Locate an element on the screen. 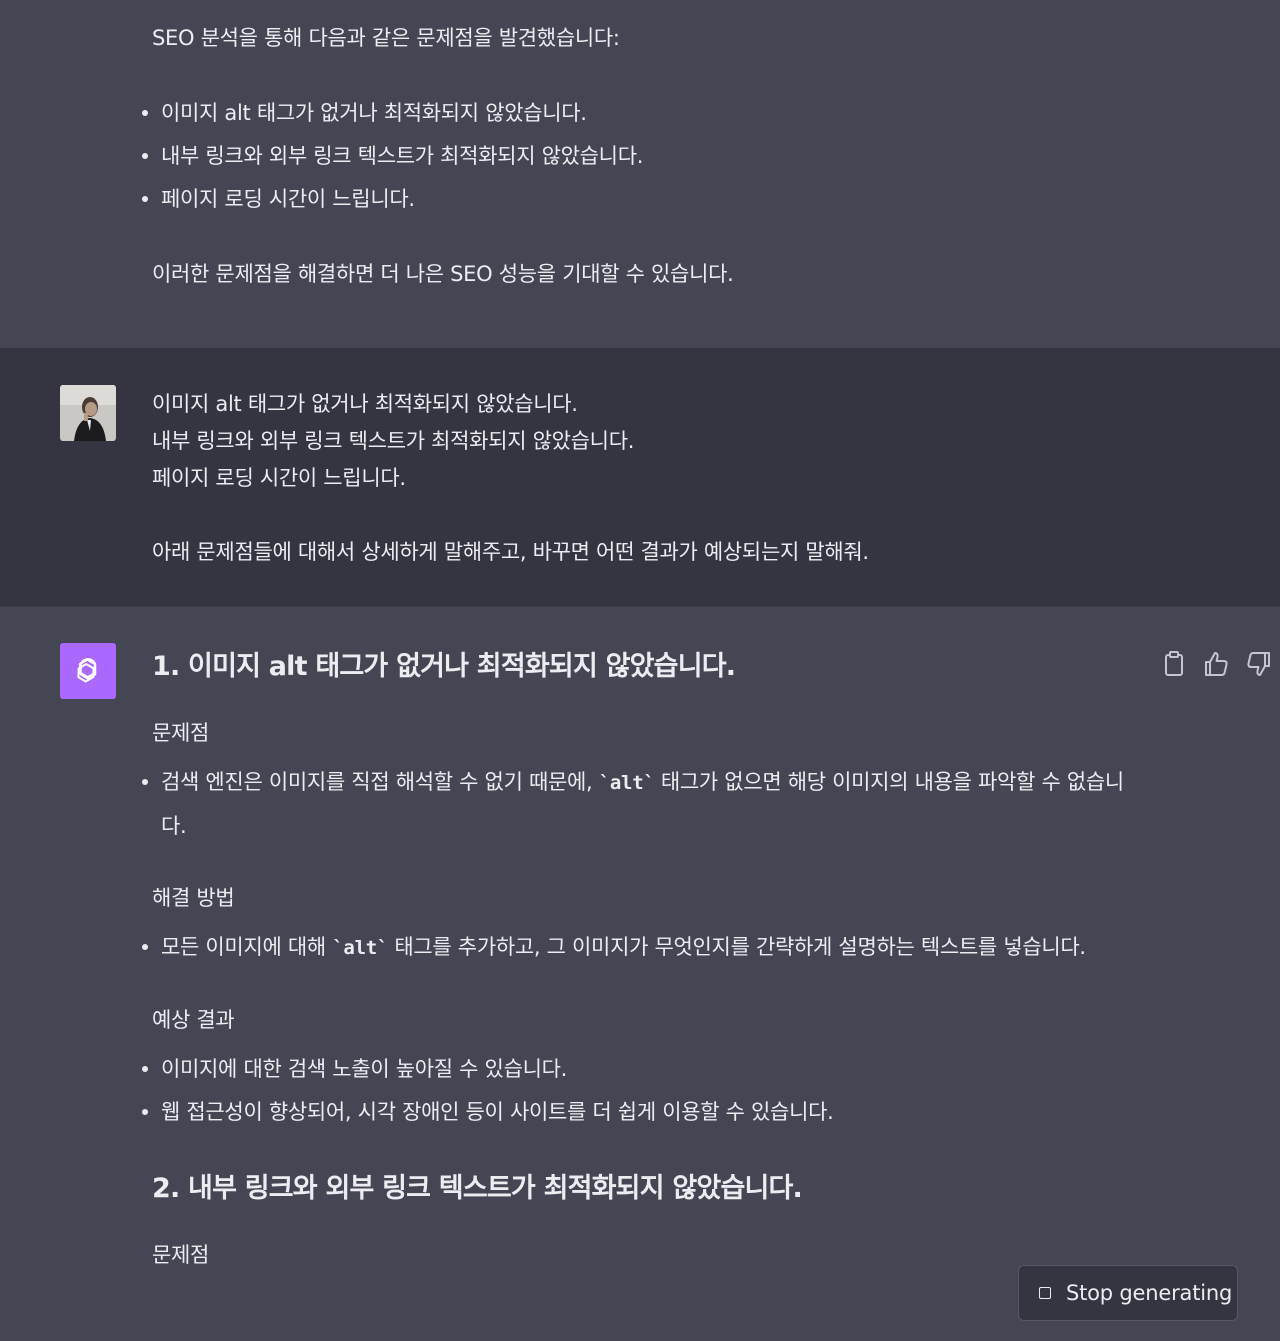  stop-square-icon is located at coordinates (1045, 1293).